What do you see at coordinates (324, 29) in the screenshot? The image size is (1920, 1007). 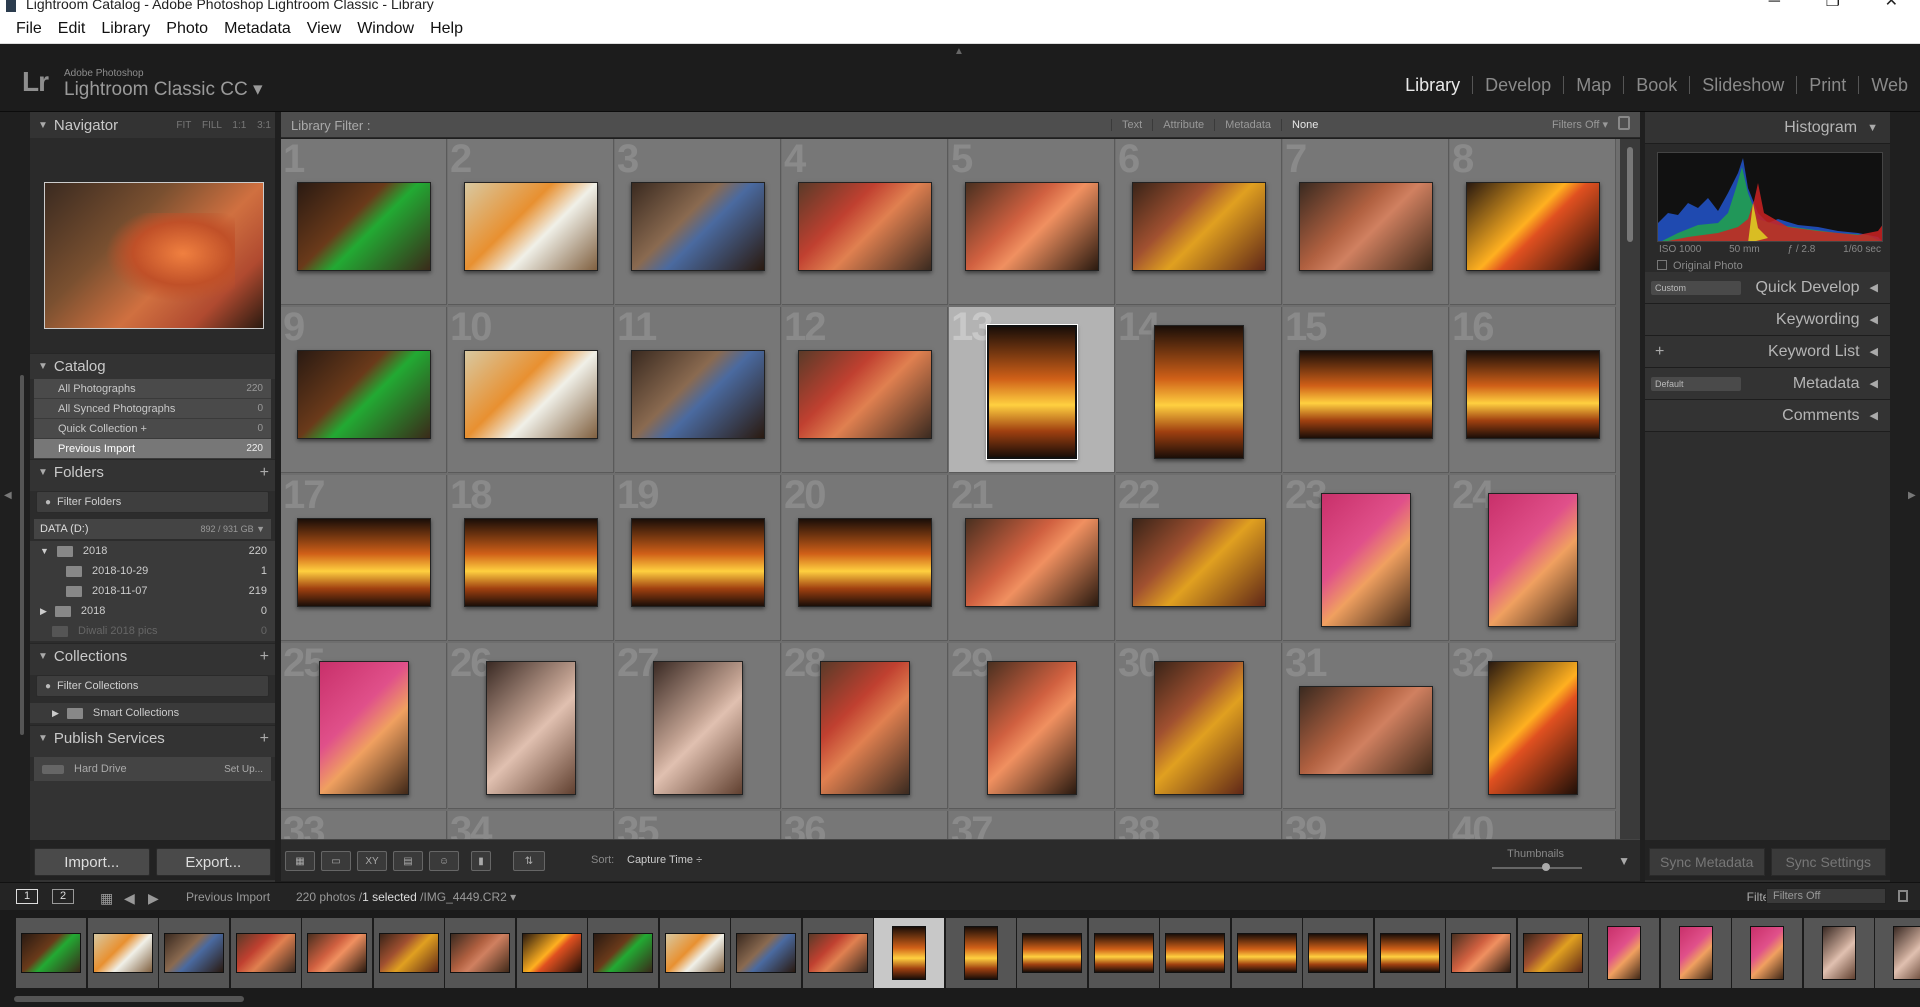 I see `menu-view: View` at bounding box center [324, 29].